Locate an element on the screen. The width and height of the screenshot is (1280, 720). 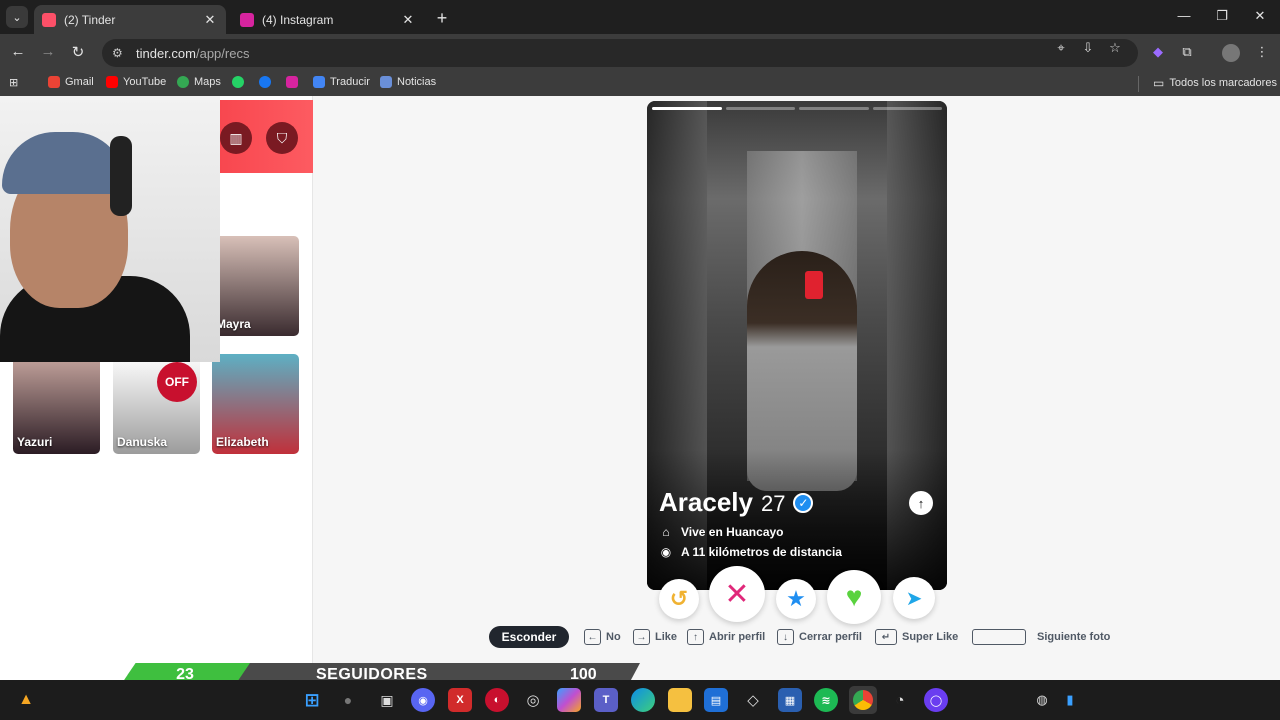
tab-instagram: (4) Instagram ✕ is located at coordinates (328, 19).